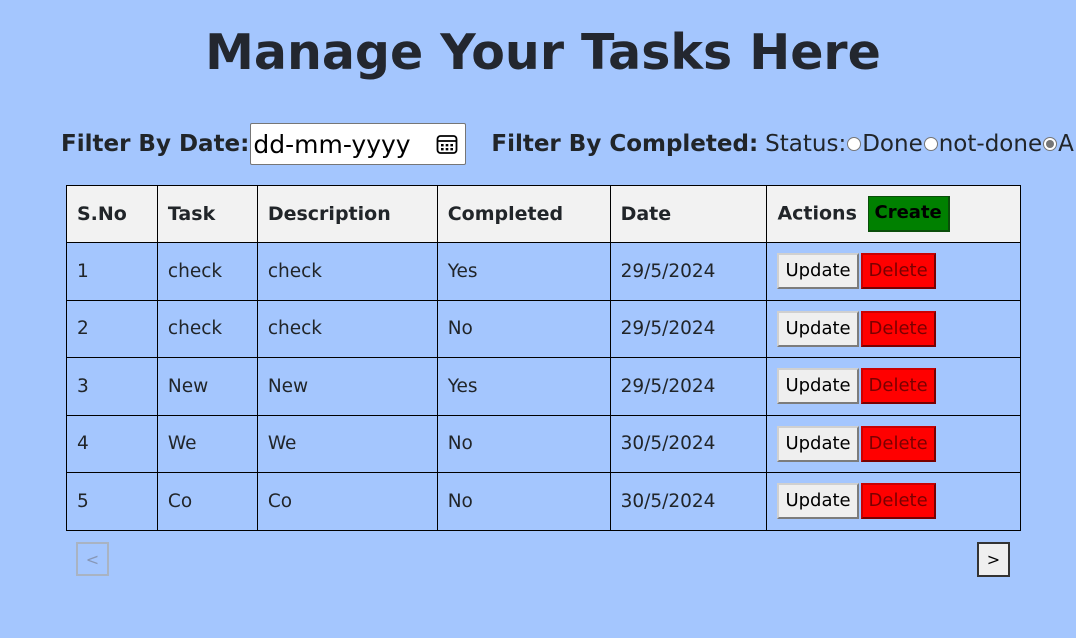 This screenshot has width=1076, height=638. I want to click on radio-not-done-label: not-done, so click(990, 144).